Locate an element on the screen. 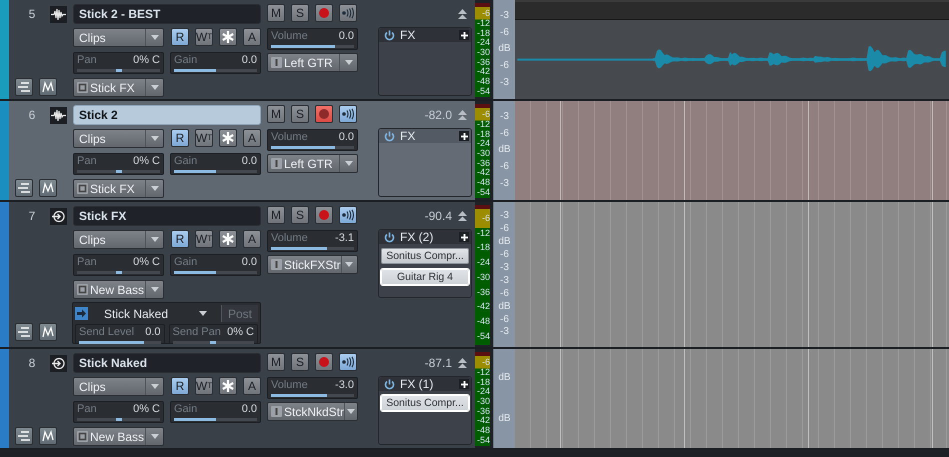 The height and width of the screenshot is (457, 949). db-ruler: -3 -6 dB -6 -3 is located at coordinates (504, 49).